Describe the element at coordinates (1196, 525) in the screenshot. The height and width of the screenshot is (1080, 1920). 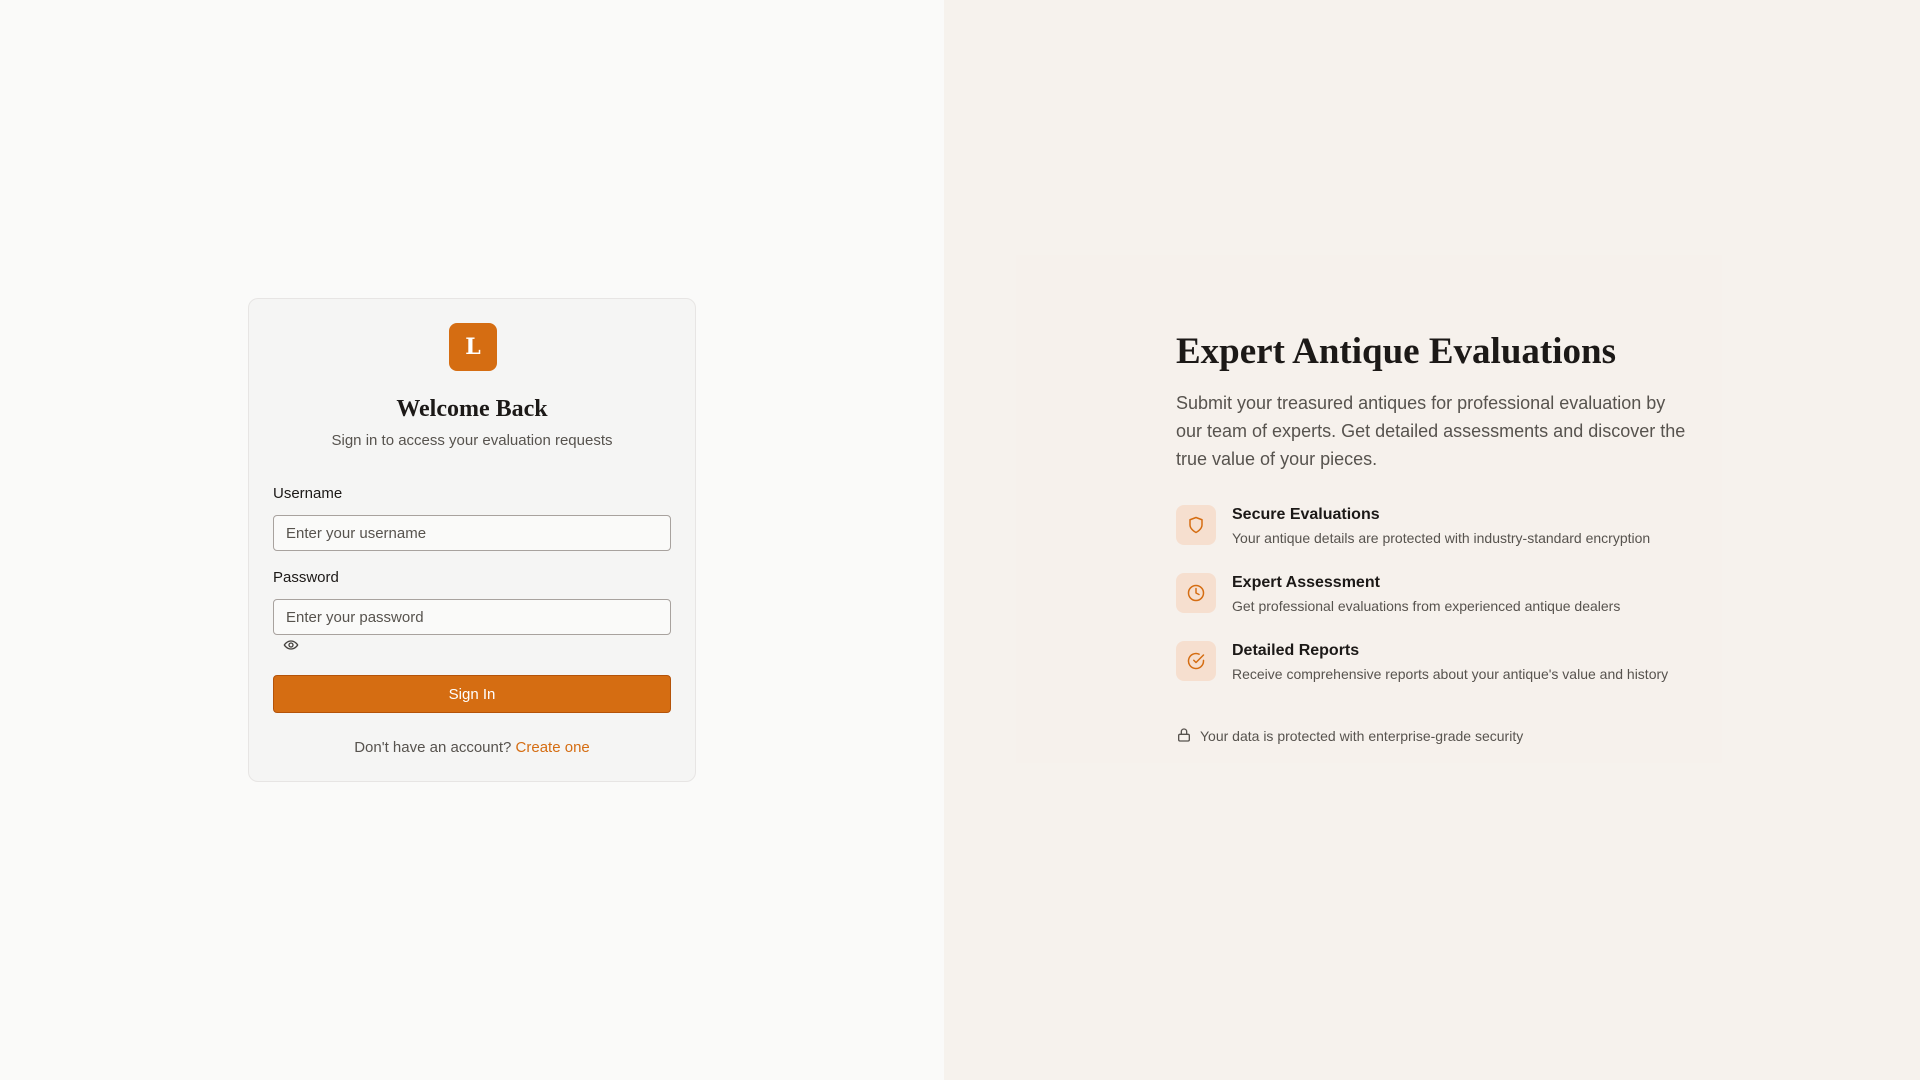
I see `shield-icon` at that location.